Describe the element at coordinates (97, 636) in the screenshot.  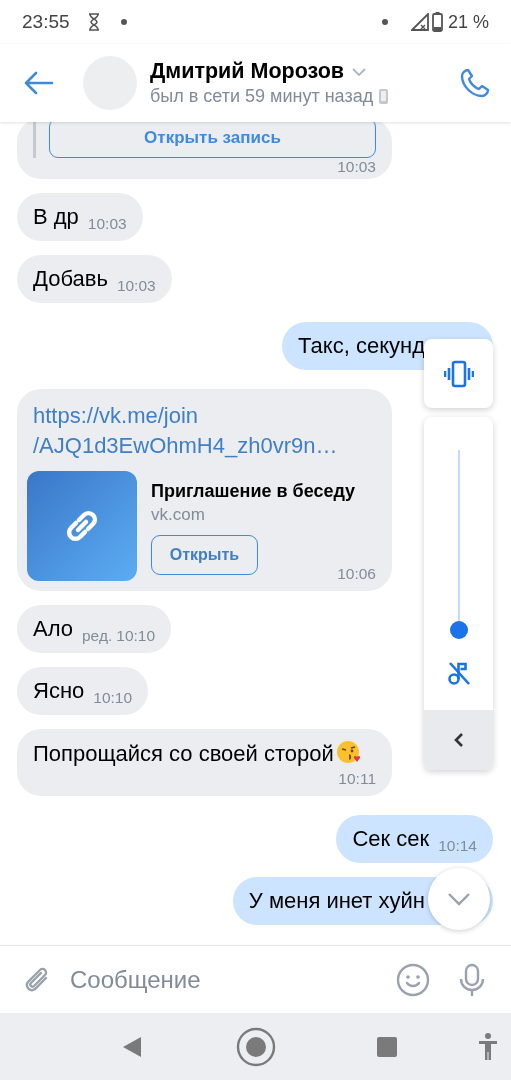
I see `edited-label: ред.` at that location.